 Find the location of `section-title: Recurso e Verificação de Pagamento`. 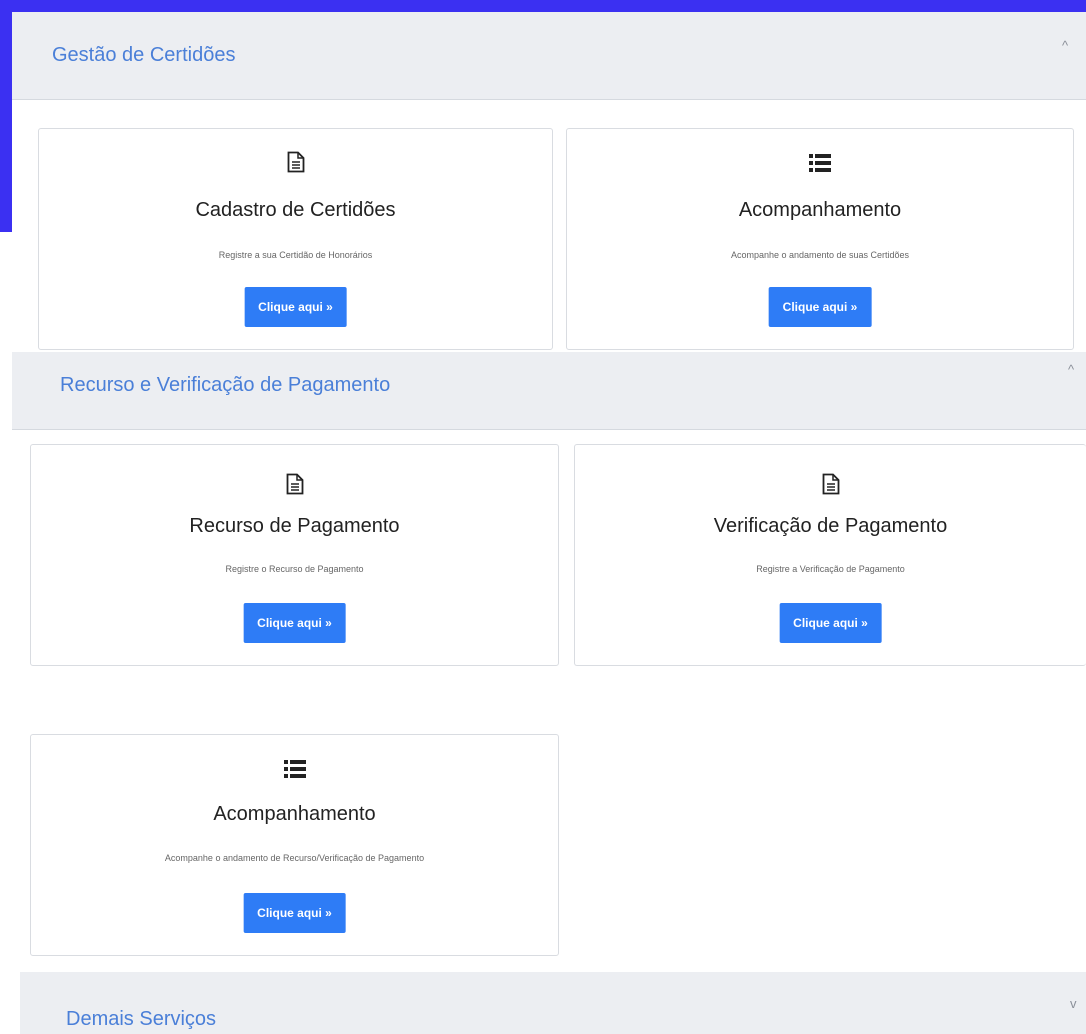

section-title: Recurso e Verificação de Pagamento is located at coordinates (225, 385).